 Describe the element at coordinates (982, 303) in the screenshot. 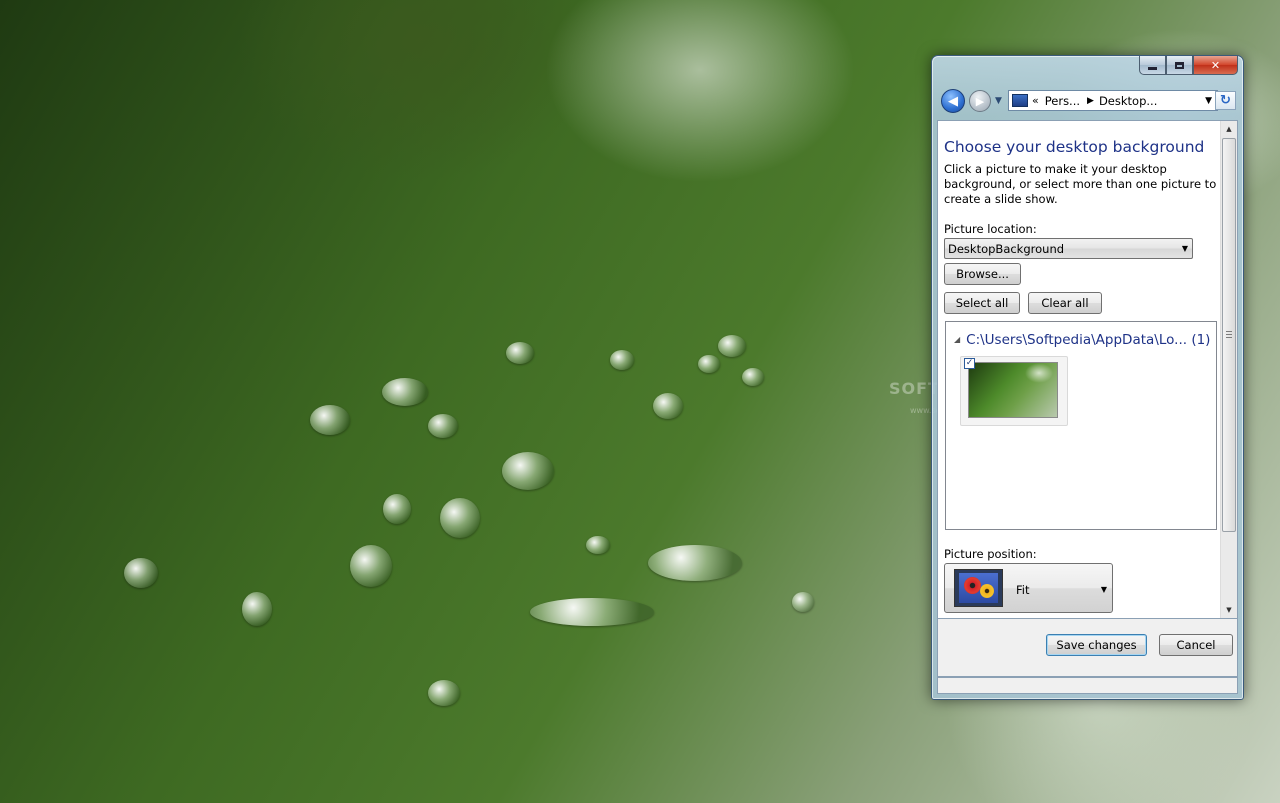

I see `select-all-button: Select all` at that location.